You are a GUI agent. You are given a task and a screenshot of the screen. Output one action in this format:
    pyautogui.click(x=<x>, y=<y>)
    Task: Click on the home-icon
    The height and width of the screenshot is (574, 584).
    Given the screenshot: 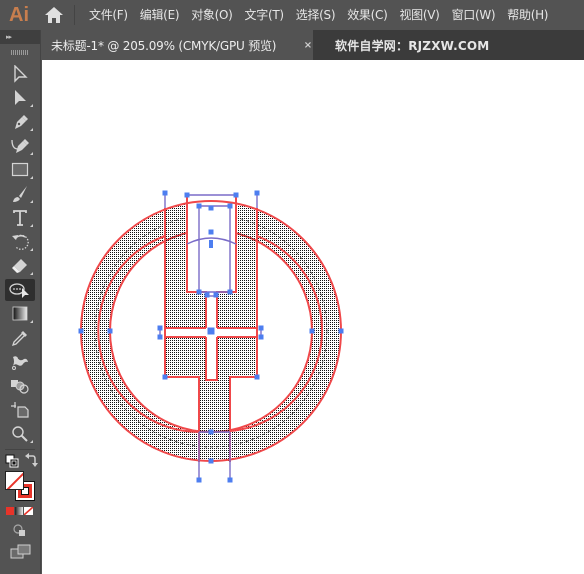 What is the action you would take?
    pyautogui.click(x=54, y=15)
    